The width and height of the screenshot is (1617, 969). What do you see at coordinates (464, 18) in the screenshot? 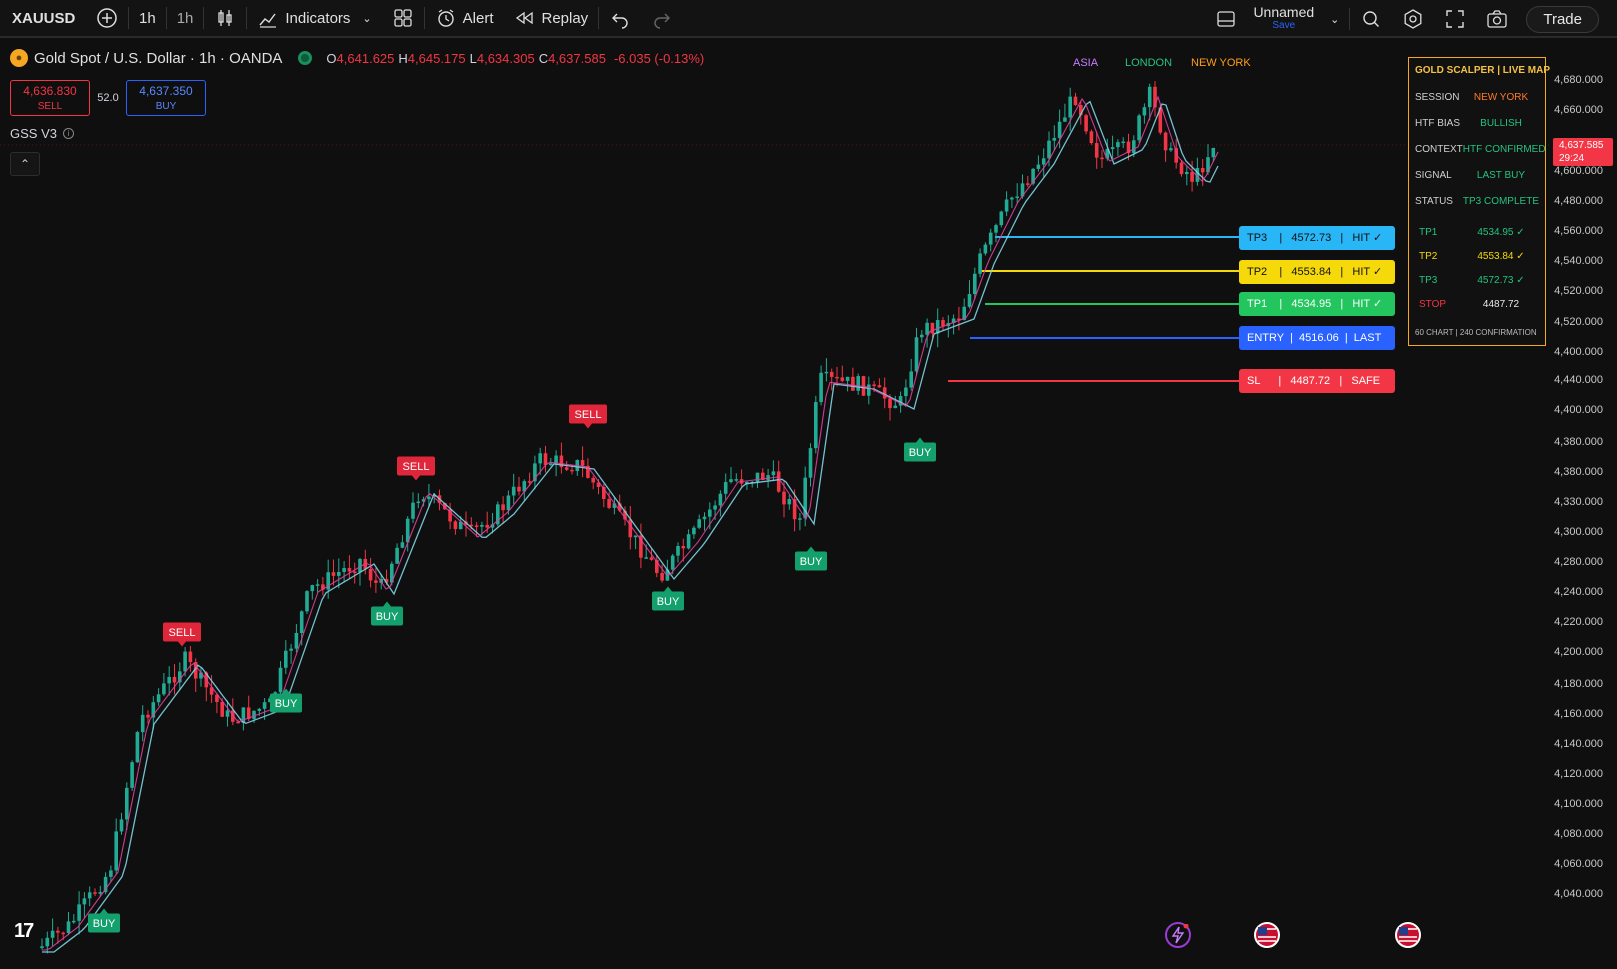
I see `alert-button: Alert` at bounding box center [464, 18].